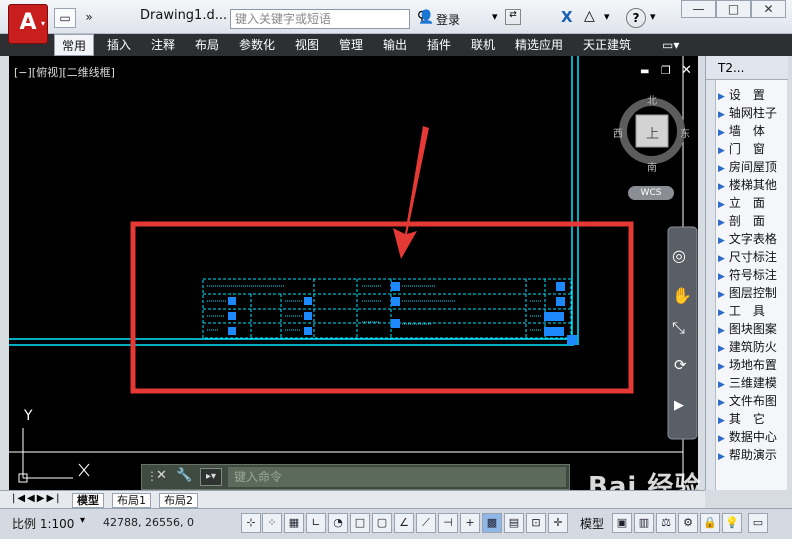 Image resolution: width=792 pixels, height=539 pixels. I want to click on 3d-object-snap-icon: ▢, so click(382, 523).